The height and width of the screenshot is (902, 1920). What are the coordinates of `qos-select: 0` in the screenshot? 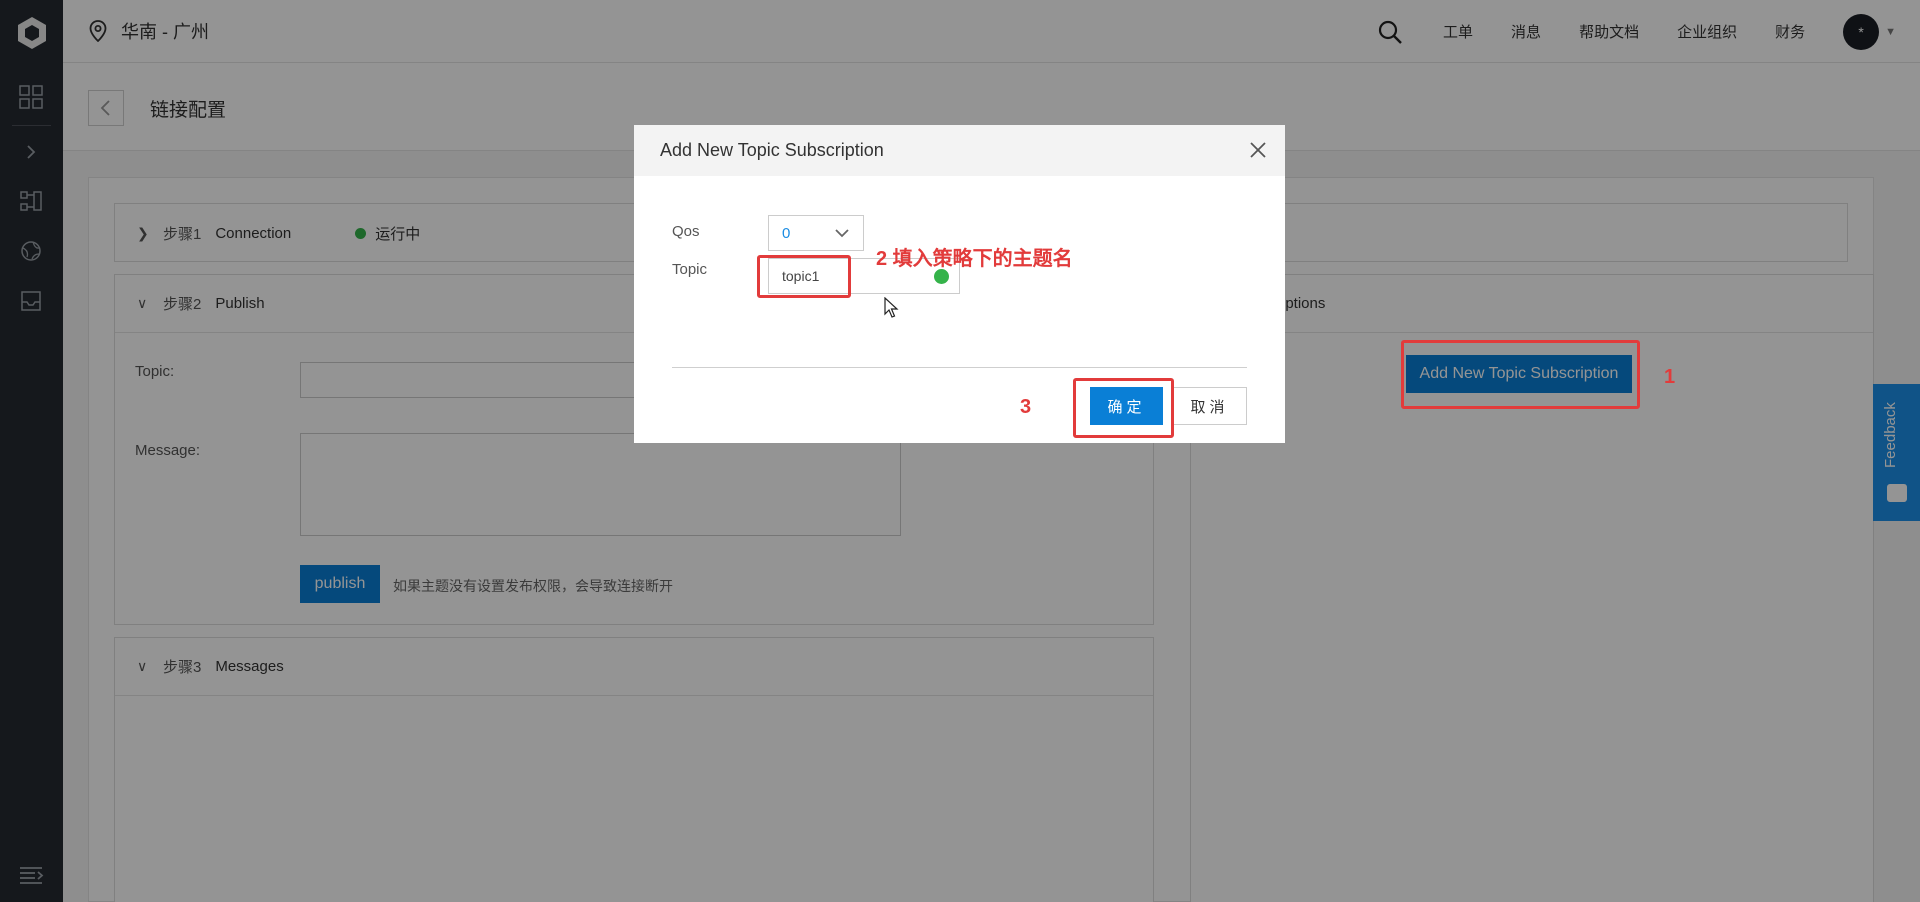 It's located at (816, 233).